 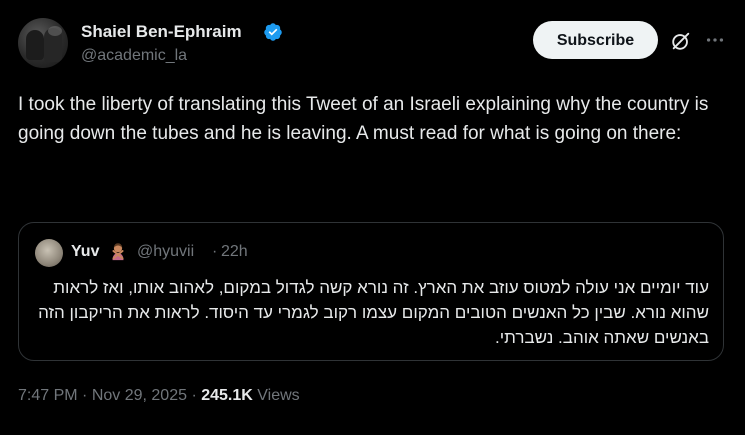 I want to click on views-label: Views, so click(x=276, y=395).